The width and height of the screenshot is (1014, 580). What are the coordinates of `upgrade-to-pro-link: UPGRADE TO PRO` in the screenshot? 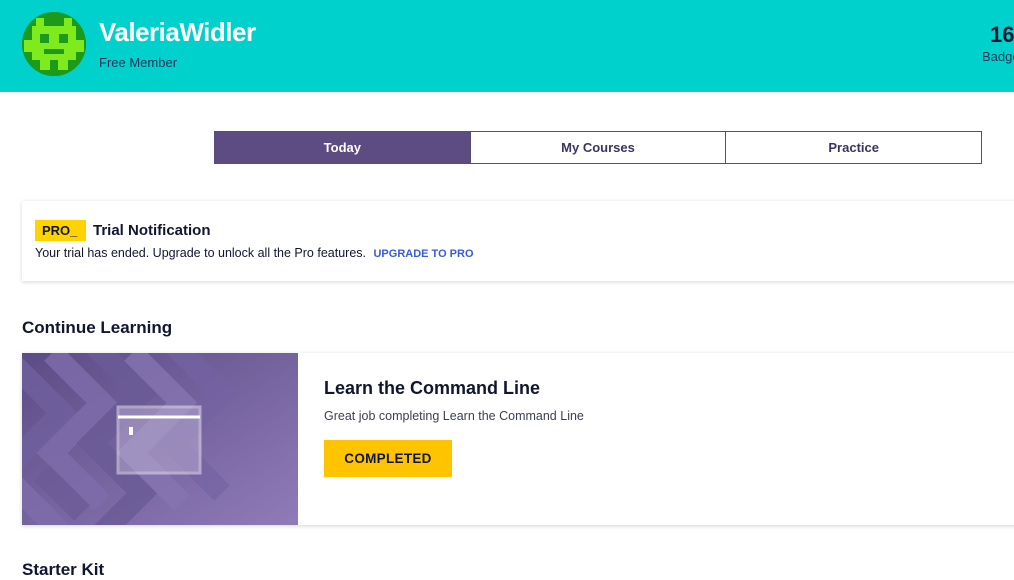 It's located at (423, 254).